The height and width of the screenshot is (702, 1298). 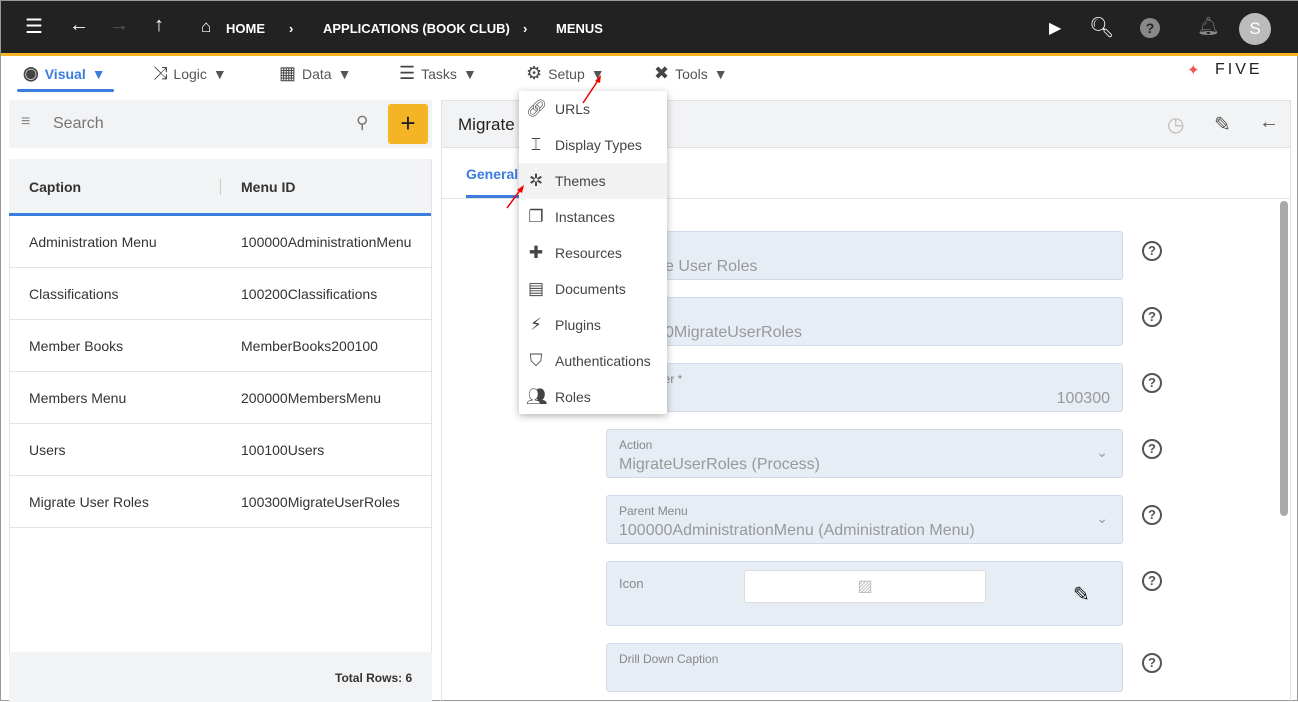 What do you see at coordinates (733, 332) in the screenshot?
I see `field-value: 0MigrateUserRoles` at bounding box center [733, 332].